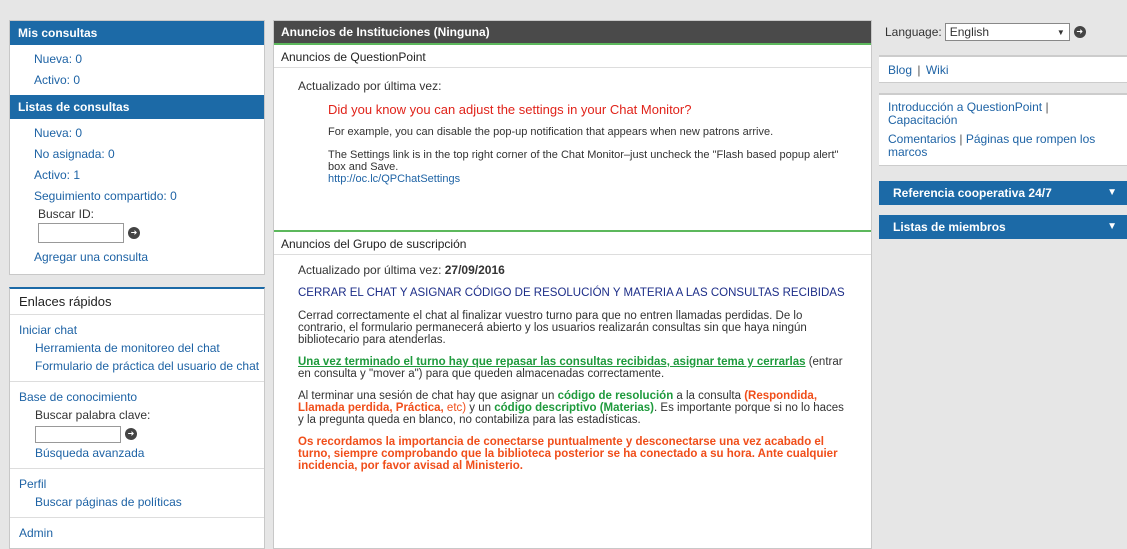 Image resolution: width=1127 pixels, height=549 pixels. I want to click on policy-pages-link: Buscar páginas de políticas, so click(108, 502).